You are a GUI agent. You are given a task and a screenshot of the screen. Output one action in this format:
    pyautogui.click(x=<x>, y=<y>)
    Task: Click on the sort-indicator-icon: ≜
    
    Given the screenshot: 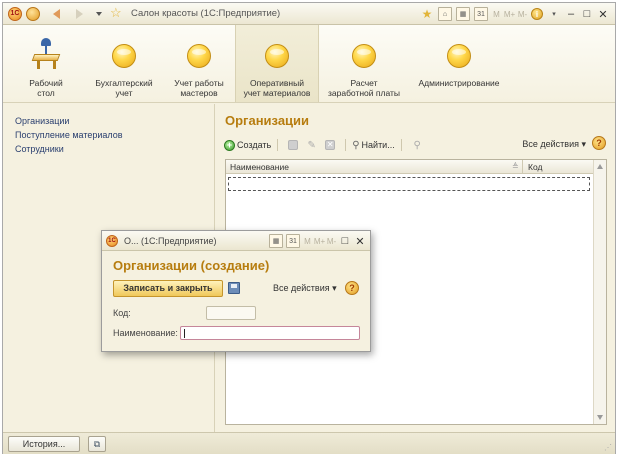 What is the action you would take?
    pyautogui.click(x=515, y=166)
    